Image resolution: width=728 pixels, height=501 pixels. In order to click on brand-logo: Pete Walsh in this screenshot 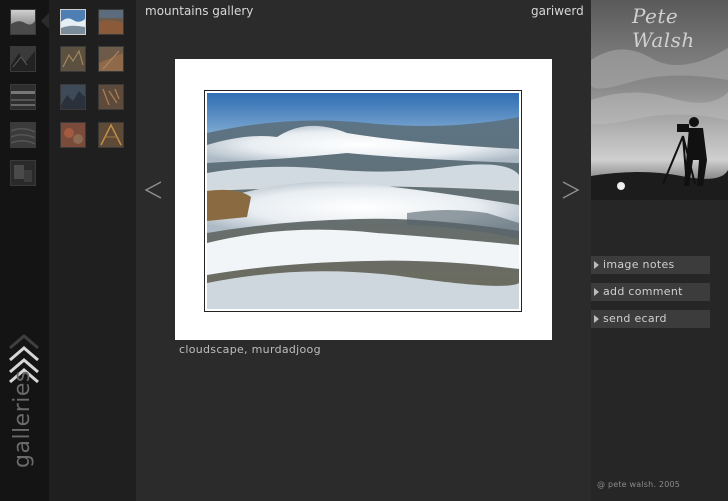, I will do `click(680, 28)`.